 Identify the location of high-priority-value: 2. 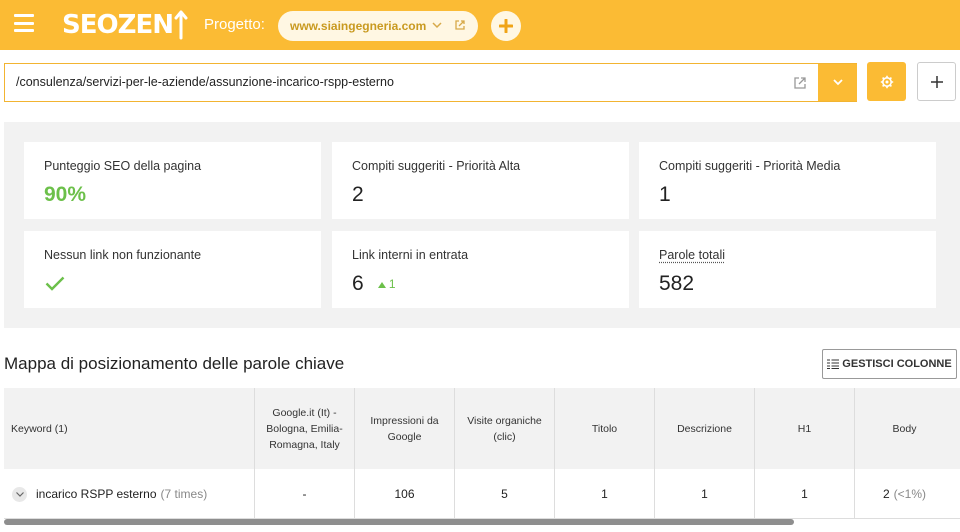
(358, 194).